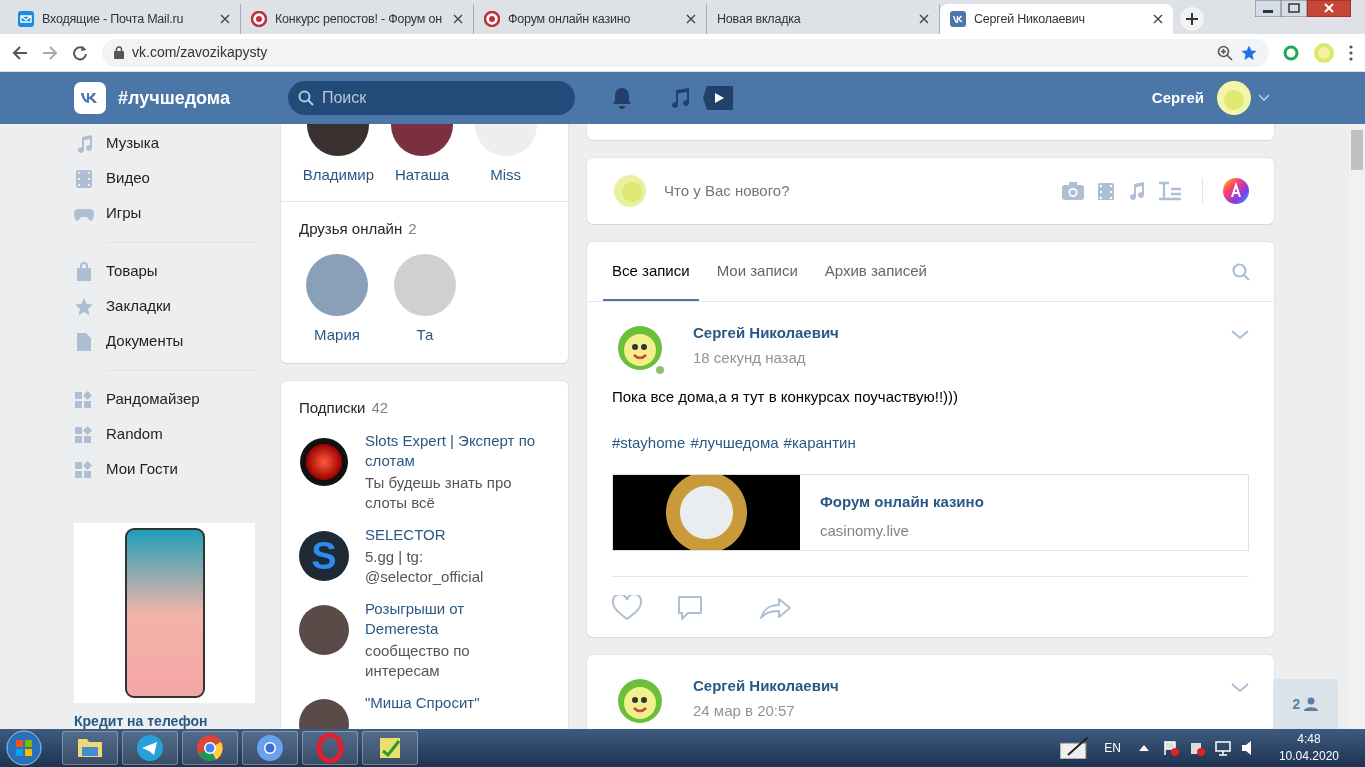 The height and width of the screenshot is (767, 1365). I want to click on subscription-name: Розыгрыши от Demeresta, so click(451, 619).